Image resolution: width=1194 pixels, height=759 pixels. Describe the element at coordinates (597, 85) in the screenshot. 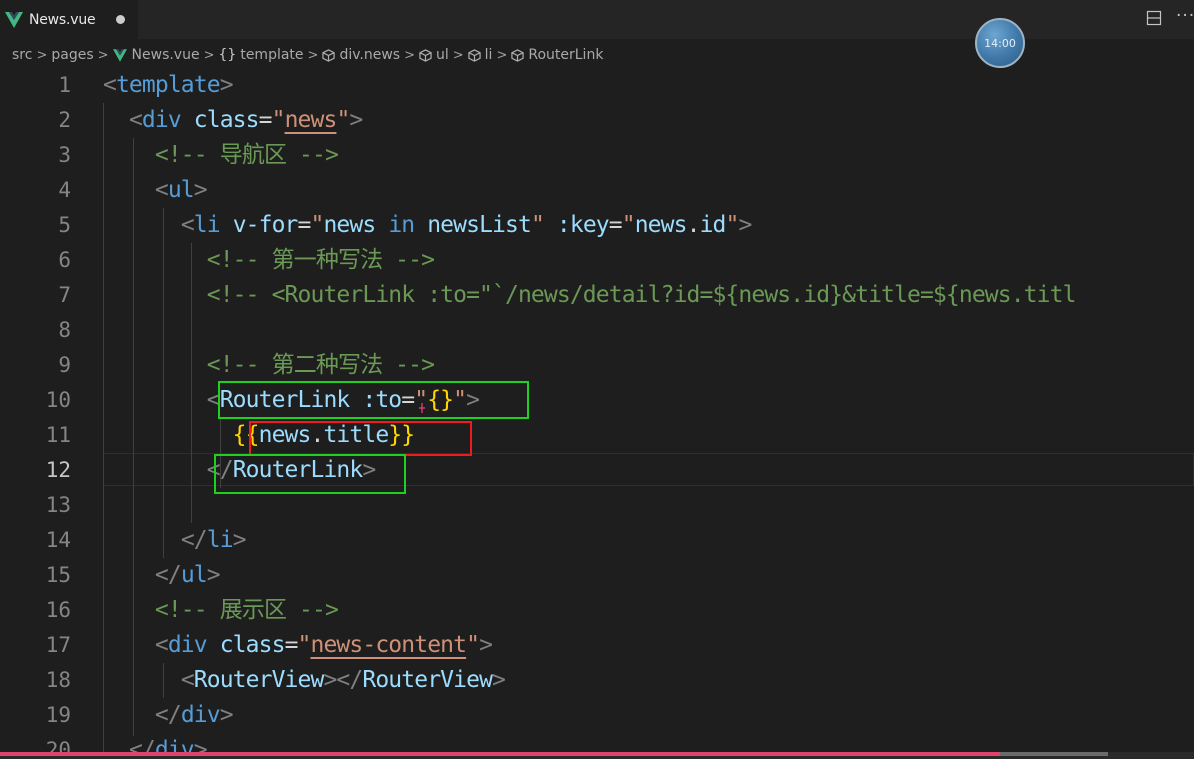

I see `code-line: 1 <template>` at that location.